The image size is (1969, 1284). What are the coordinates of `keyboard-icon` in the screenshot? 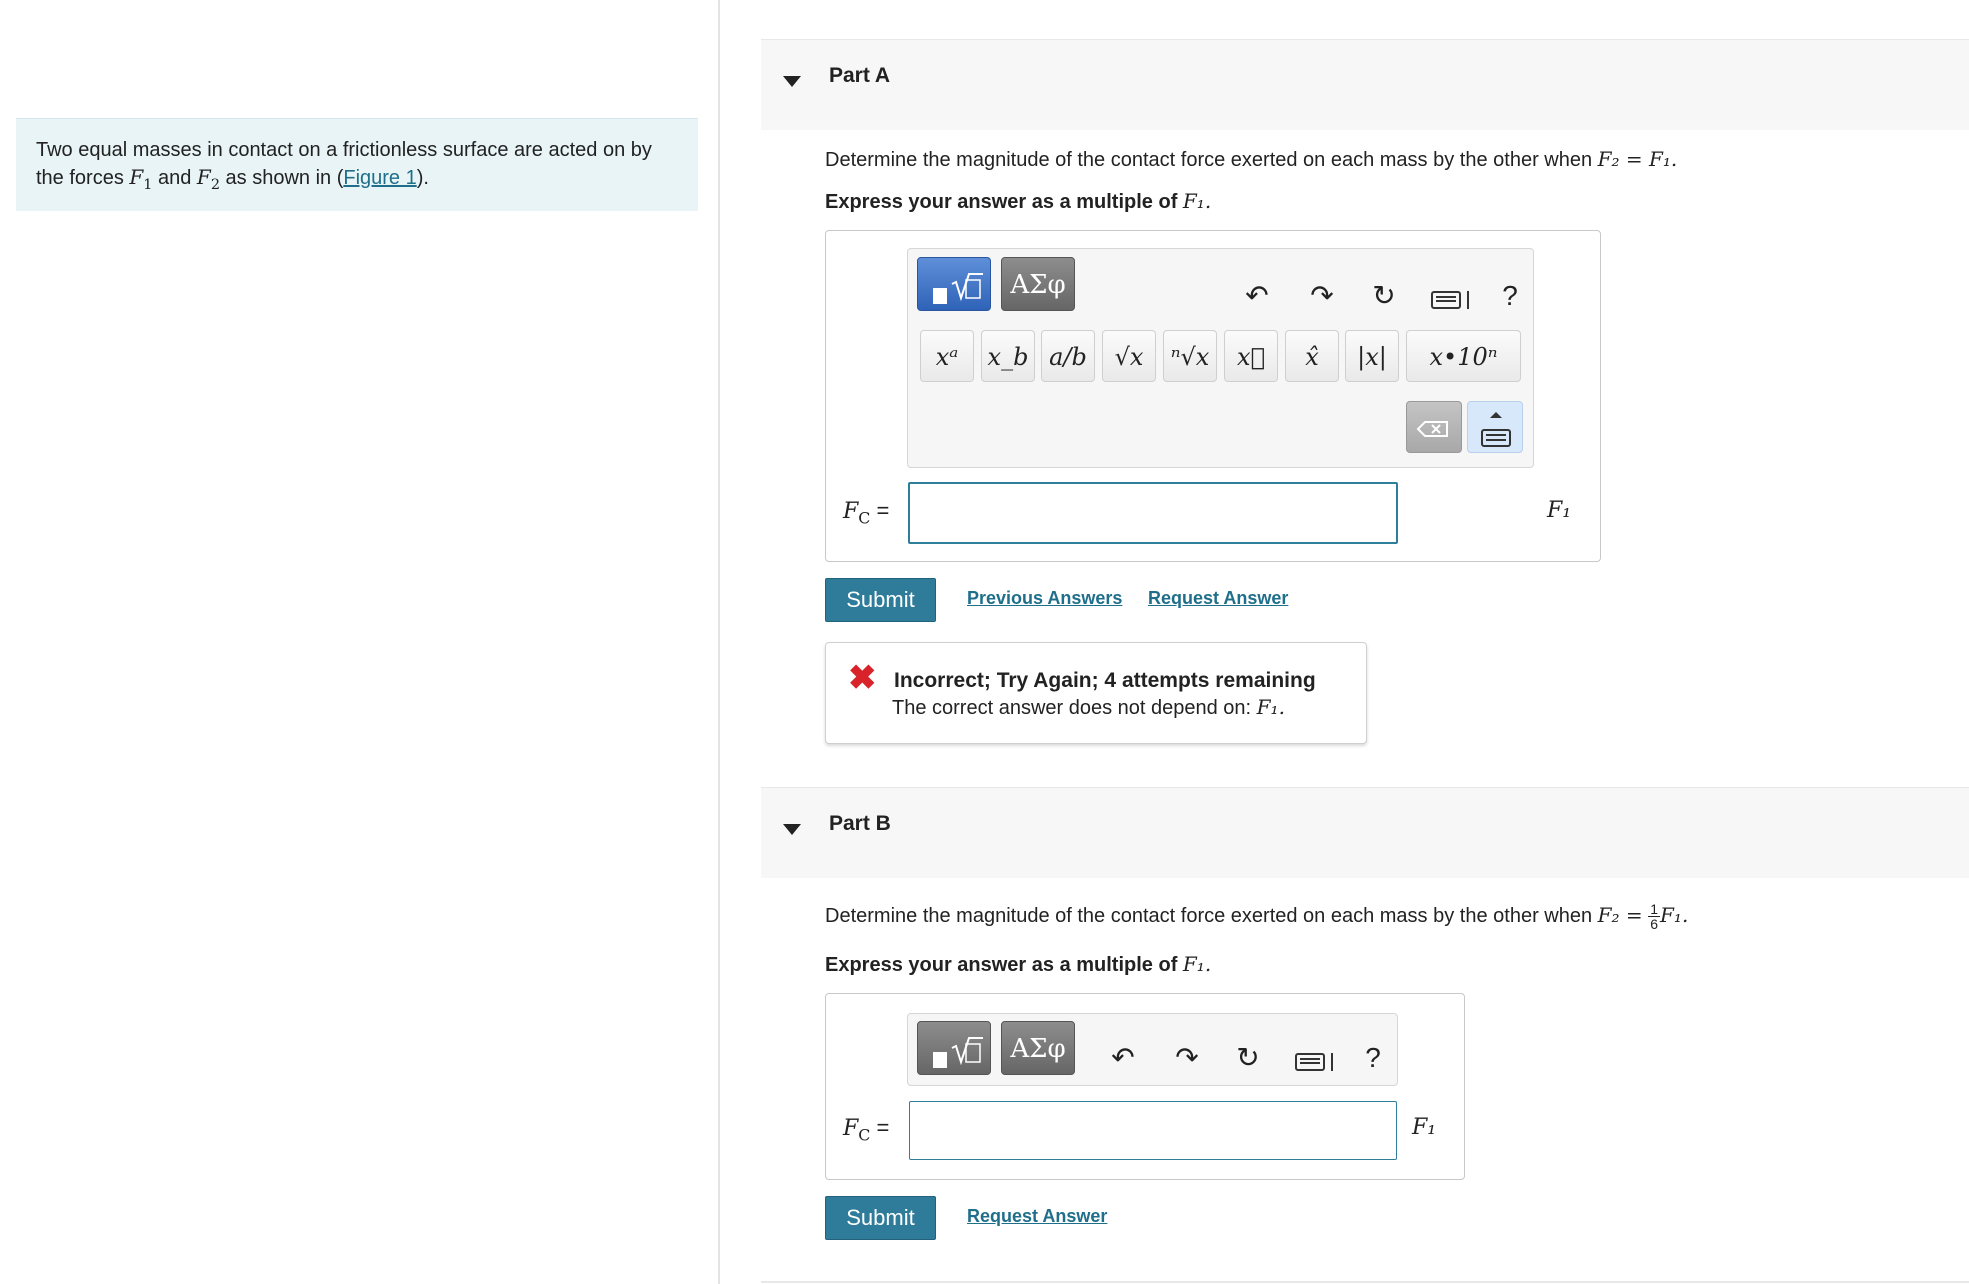 It's located at (1496, 429).